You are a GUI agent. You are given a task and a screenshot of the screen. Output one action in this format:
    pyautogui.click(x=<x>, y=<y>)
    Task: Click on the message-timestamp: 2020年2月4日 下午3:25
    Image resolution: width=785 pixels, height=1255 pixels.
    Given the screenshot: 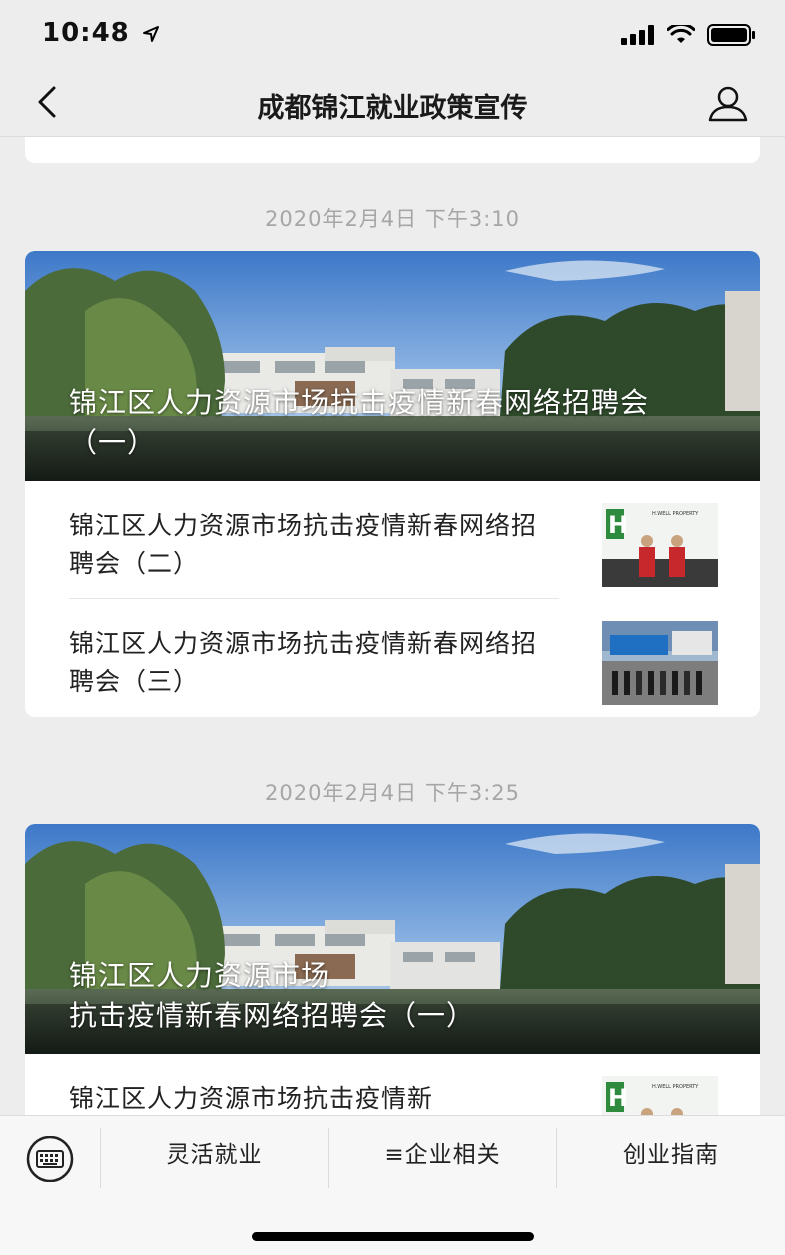 What is the action you would take?
    pyautogui.click(x=392, y=793)
    